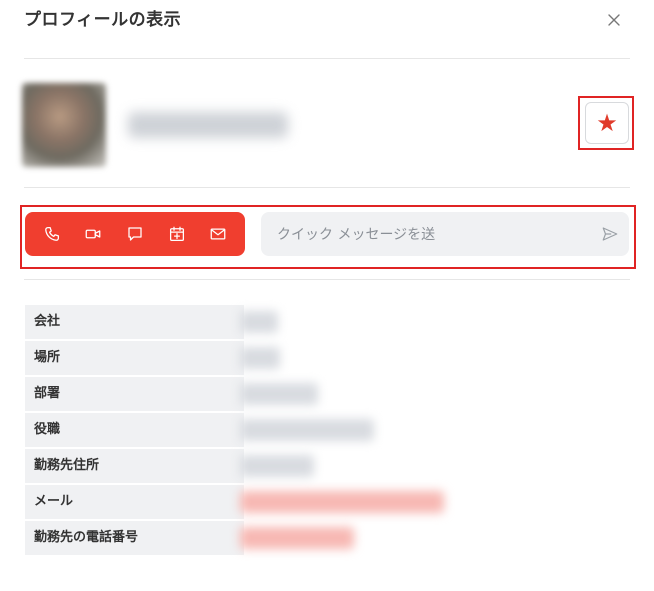 Image resolution: width=654 pixels, height=591 pixels. Describe the element at coordinates (134, 466) in the screenshot. I see `info-label: 勤務先住所` at that location.